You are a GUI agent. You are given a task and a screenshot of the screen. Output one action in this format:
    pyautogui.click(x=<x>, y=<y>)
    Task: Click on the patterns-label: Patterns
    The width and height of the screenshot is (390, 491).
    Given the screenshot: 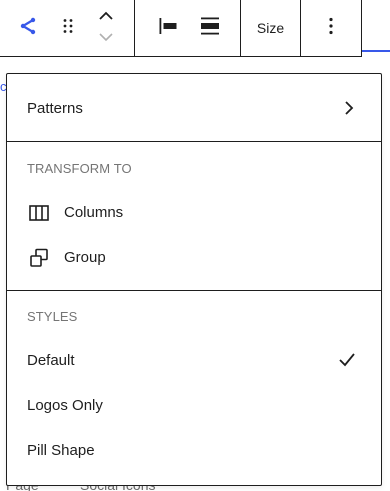 What is the action you would take?
    pyautogui.click(x=55, y=108)
    